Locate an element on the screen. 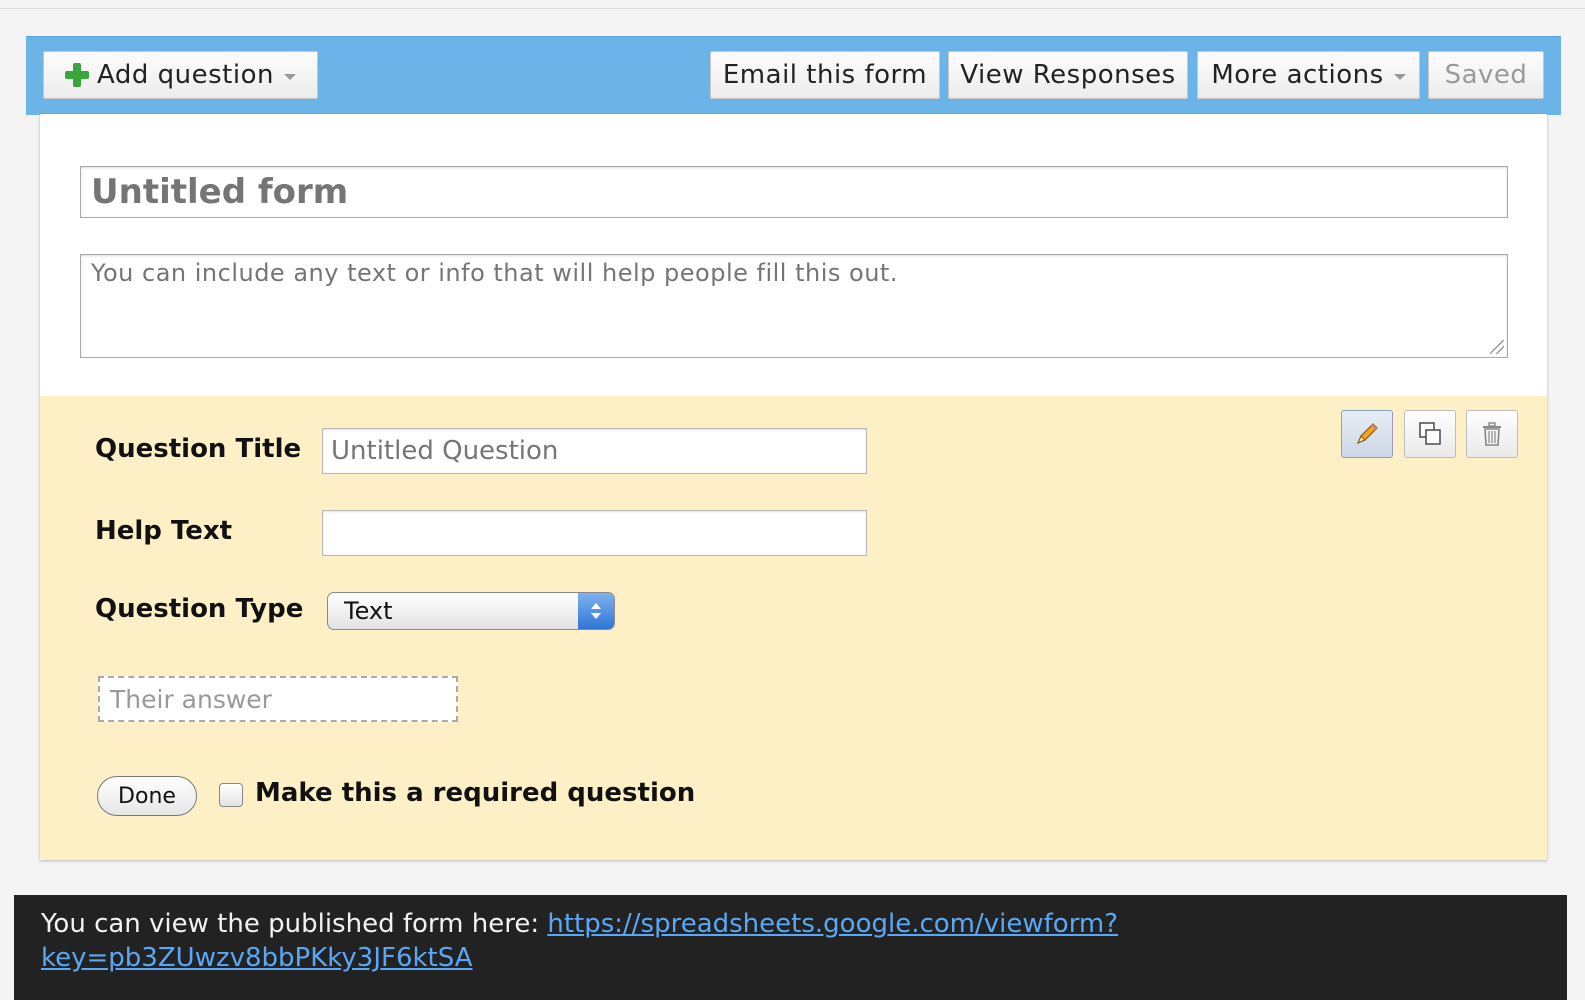 Image resolution: width=1585 pixels, height=1000 pixels. add-question-button: Add question is located at coordinates (180, 75).